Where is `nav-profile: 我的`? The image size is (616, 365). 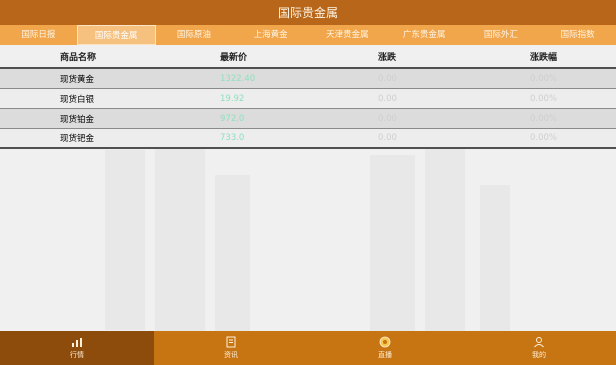
nav-profile: 我的 is located at coordinates (539, 348).